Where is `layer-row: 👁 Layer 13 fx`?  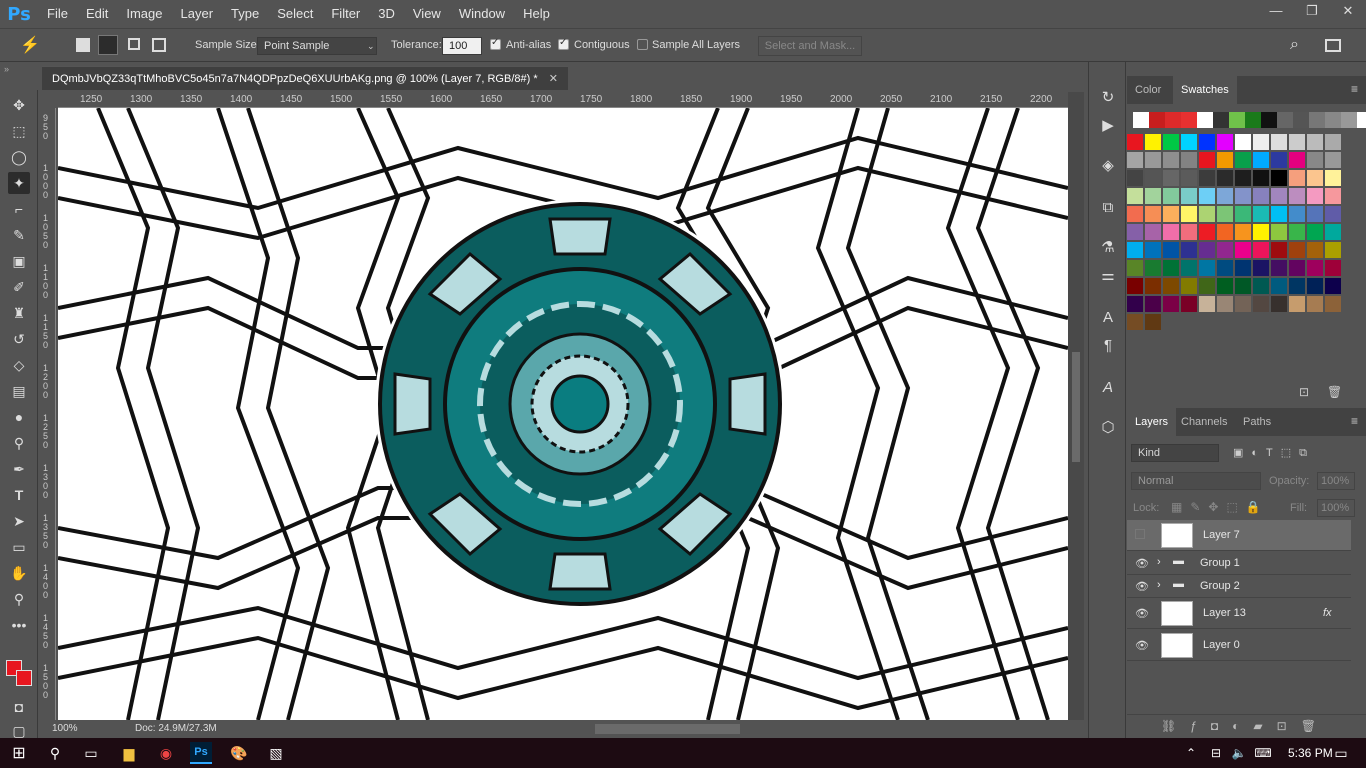 layer-row: 👁 Layer 13 fx is located at coordinates (1239, 613).